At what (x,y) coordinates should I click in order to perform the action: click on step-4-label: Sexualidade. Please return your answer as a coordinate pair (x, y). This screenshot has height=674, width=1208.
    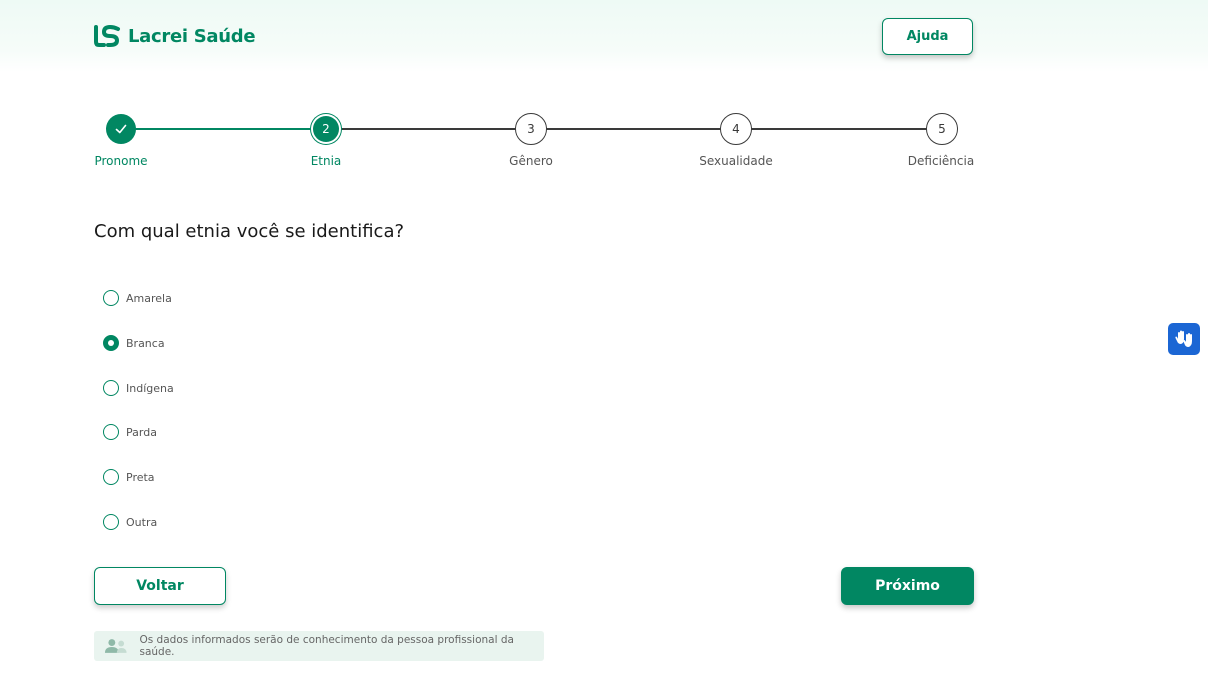
    Looking at the image, I should click on (736, 161).